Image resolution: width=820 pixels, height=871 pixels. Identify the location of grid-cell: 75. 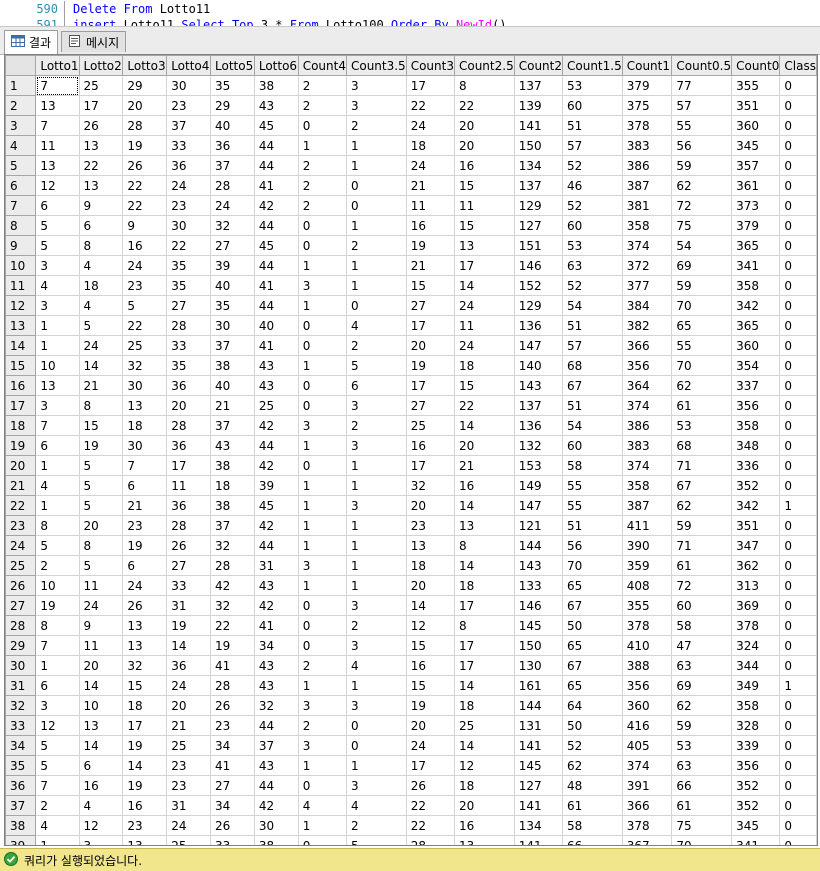
(702, 825).